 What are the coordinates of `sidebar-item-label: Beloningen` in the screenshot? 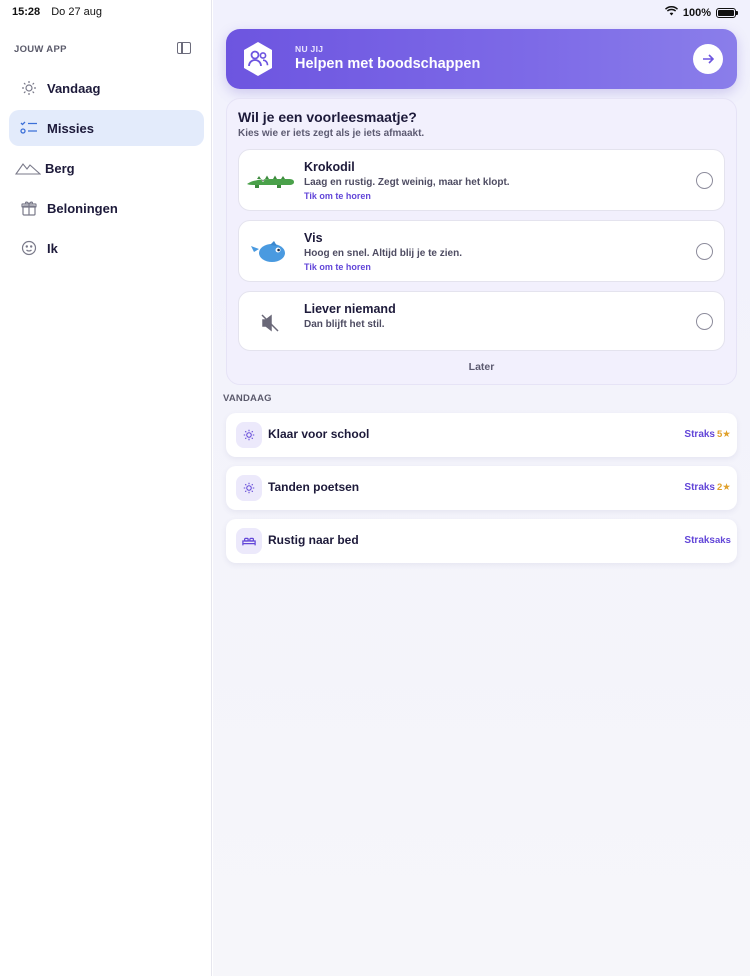 It's located at (82, 208).